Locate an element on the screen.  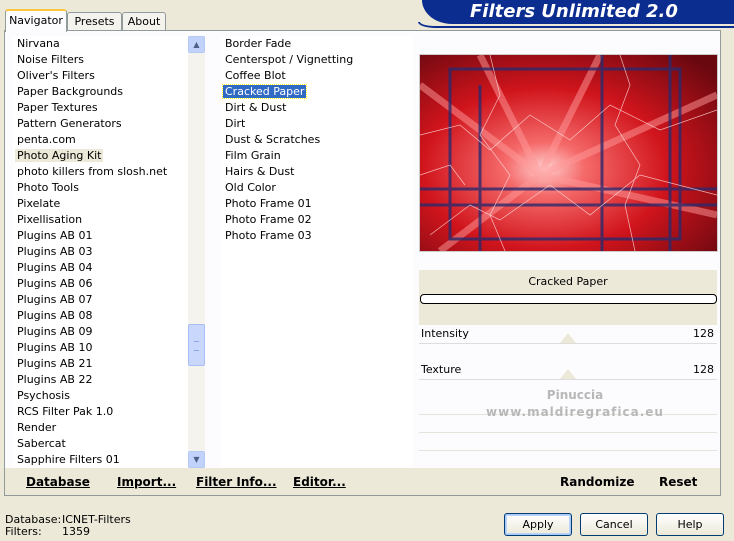
category-item: photo killers from slosh.net is located at coordinates (100, 172).